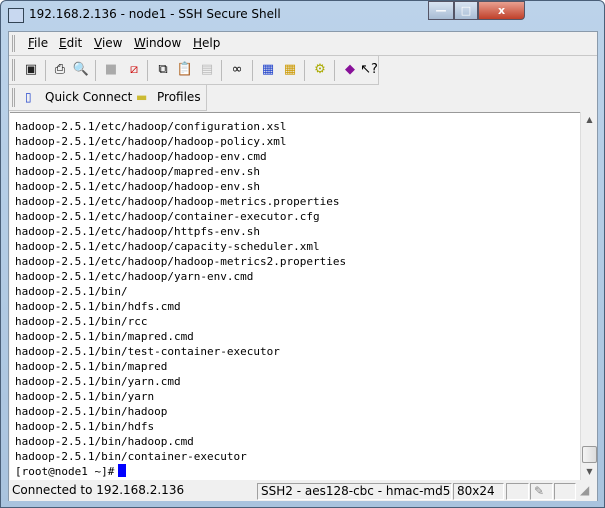 The width and height of the screenshot is (605, 508). What do you see at coordinates (81, 321) in the screenshot?
I see `terminal-line: hadoop-2.5.1/bin/rcc` at bounding box center [81, 321].